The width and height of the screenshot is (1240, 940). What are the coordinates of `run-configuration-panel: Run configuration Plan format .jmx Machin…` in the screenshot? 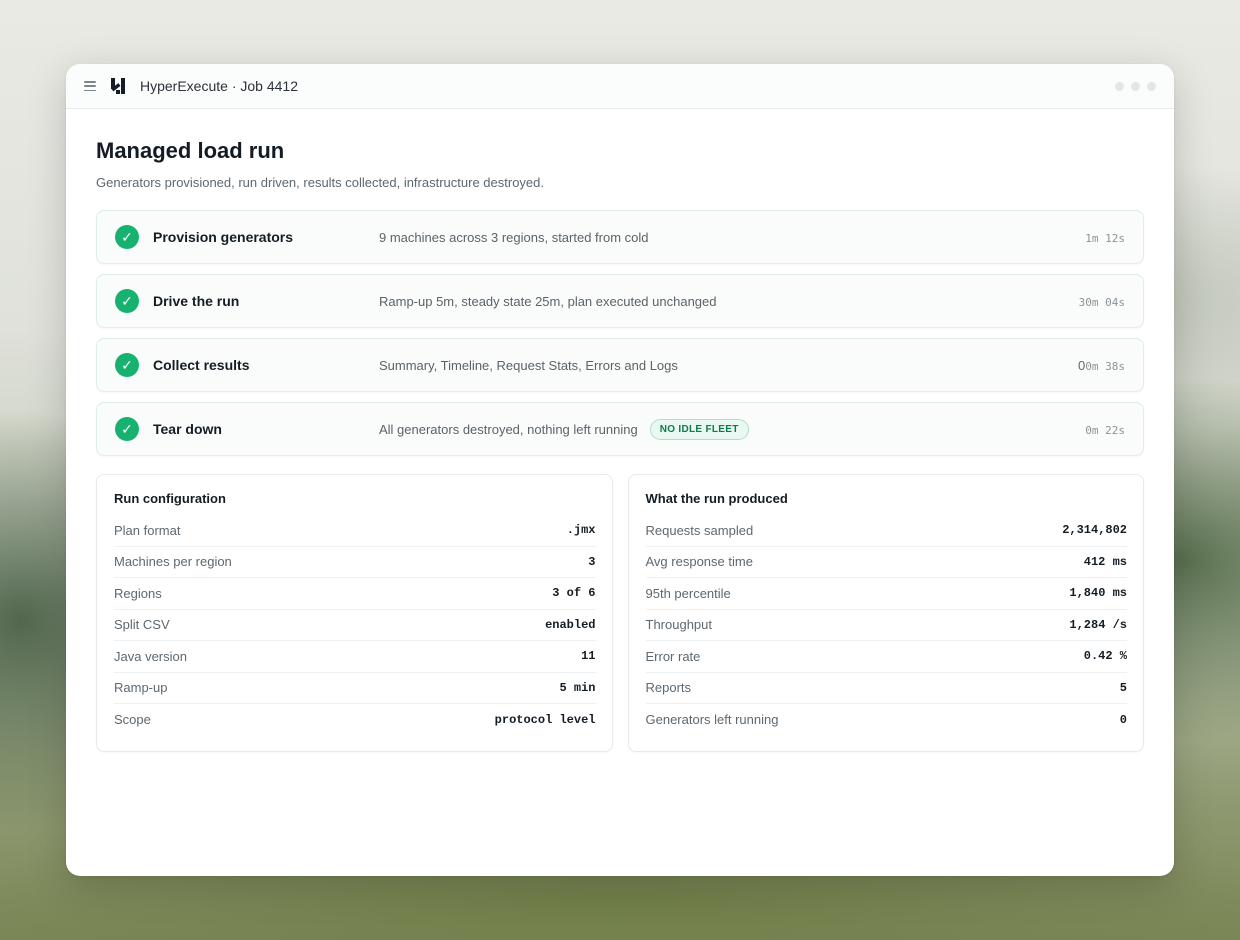 It's located at (354, 613).